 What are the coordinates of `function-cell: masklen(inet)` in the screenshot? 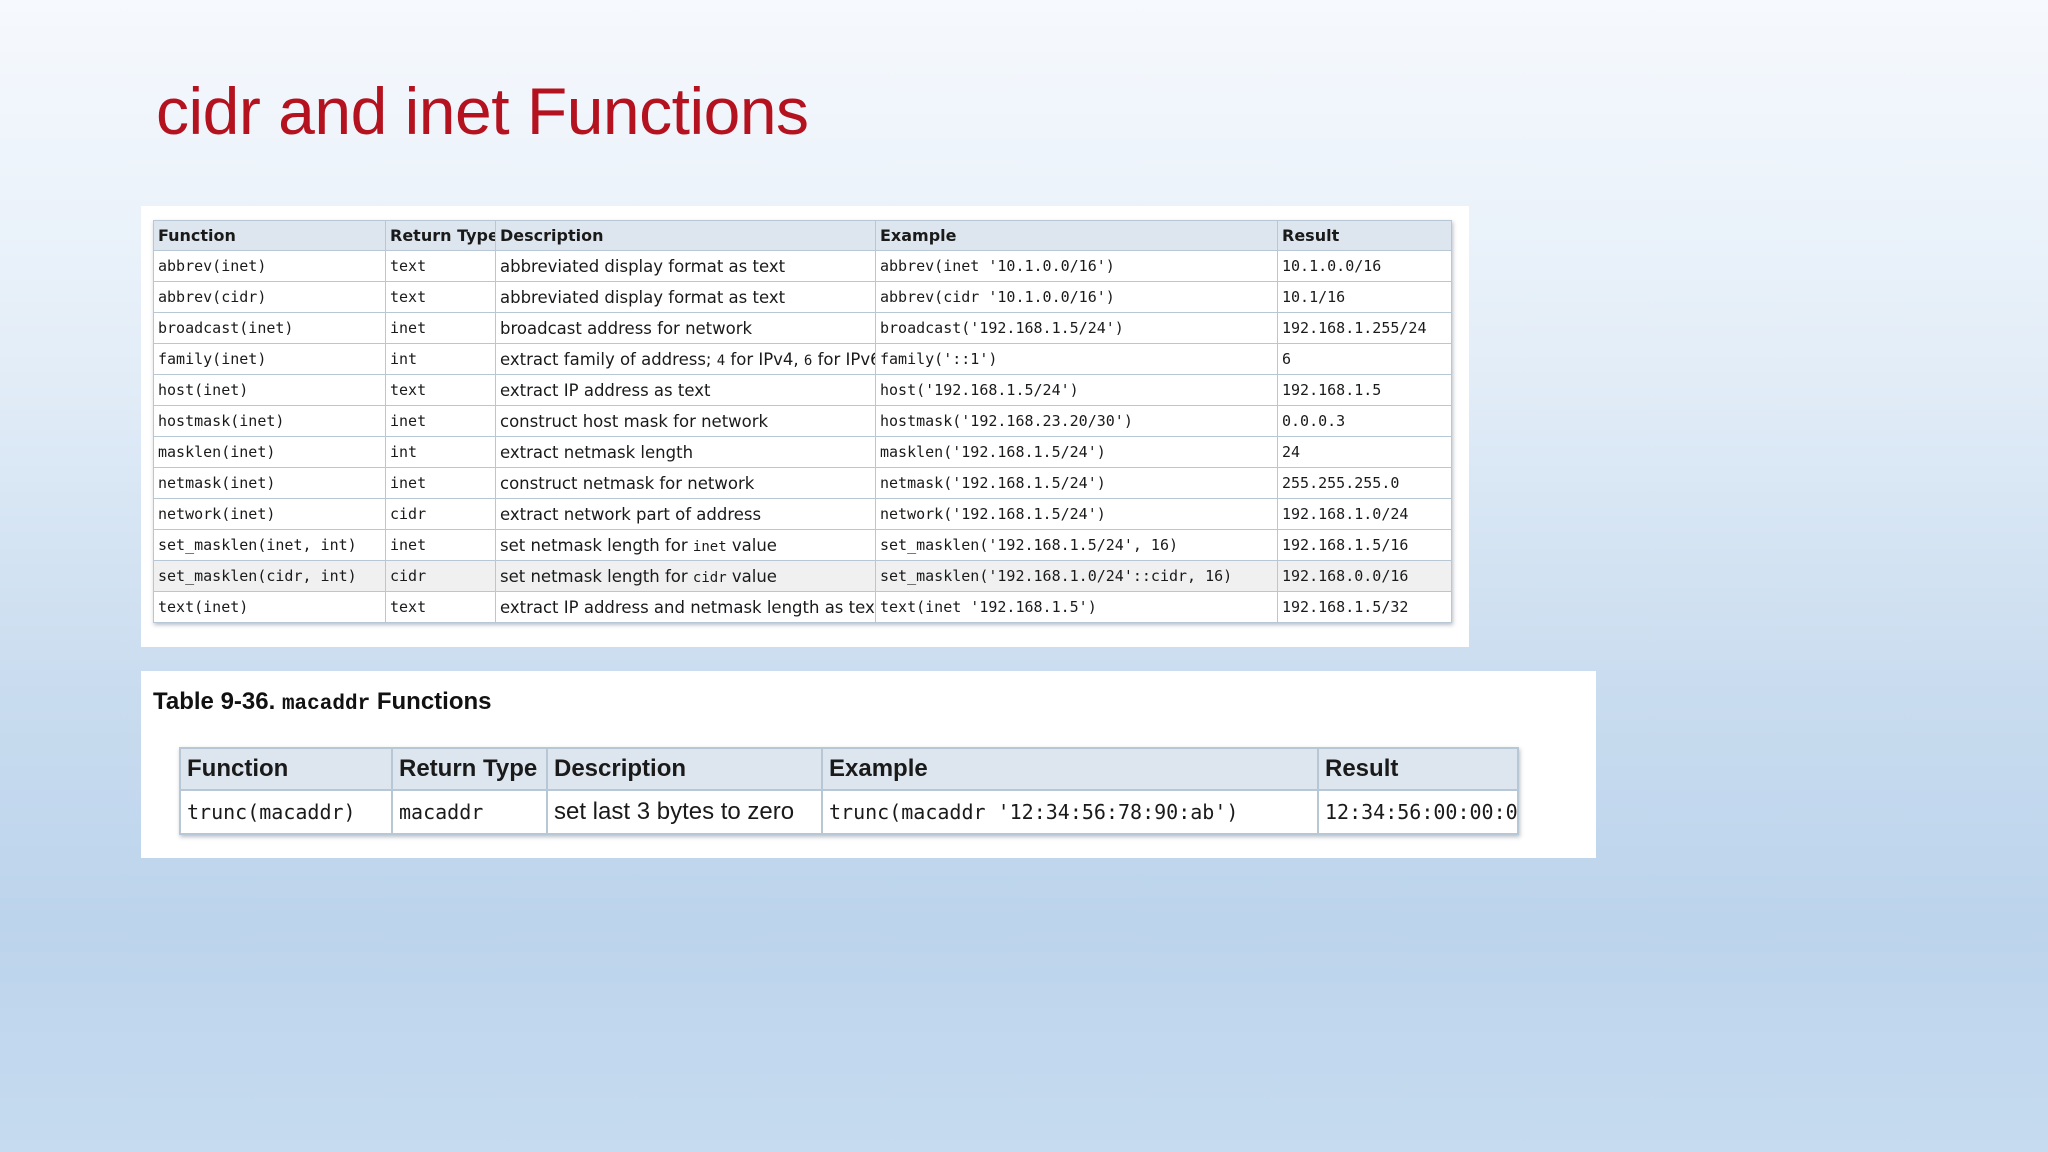 It's located at (269, 452).